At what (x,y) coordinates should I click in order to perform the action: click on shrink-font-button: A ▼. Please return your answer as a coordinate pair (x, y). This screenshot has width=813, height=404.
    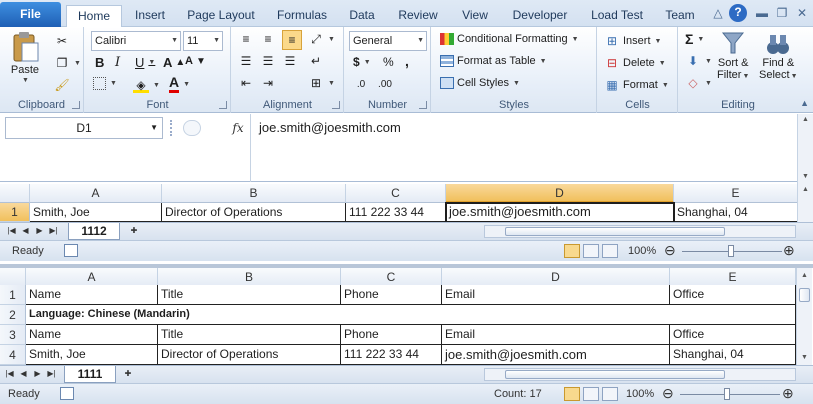
    Looking at the image, I should click on (195, 61).